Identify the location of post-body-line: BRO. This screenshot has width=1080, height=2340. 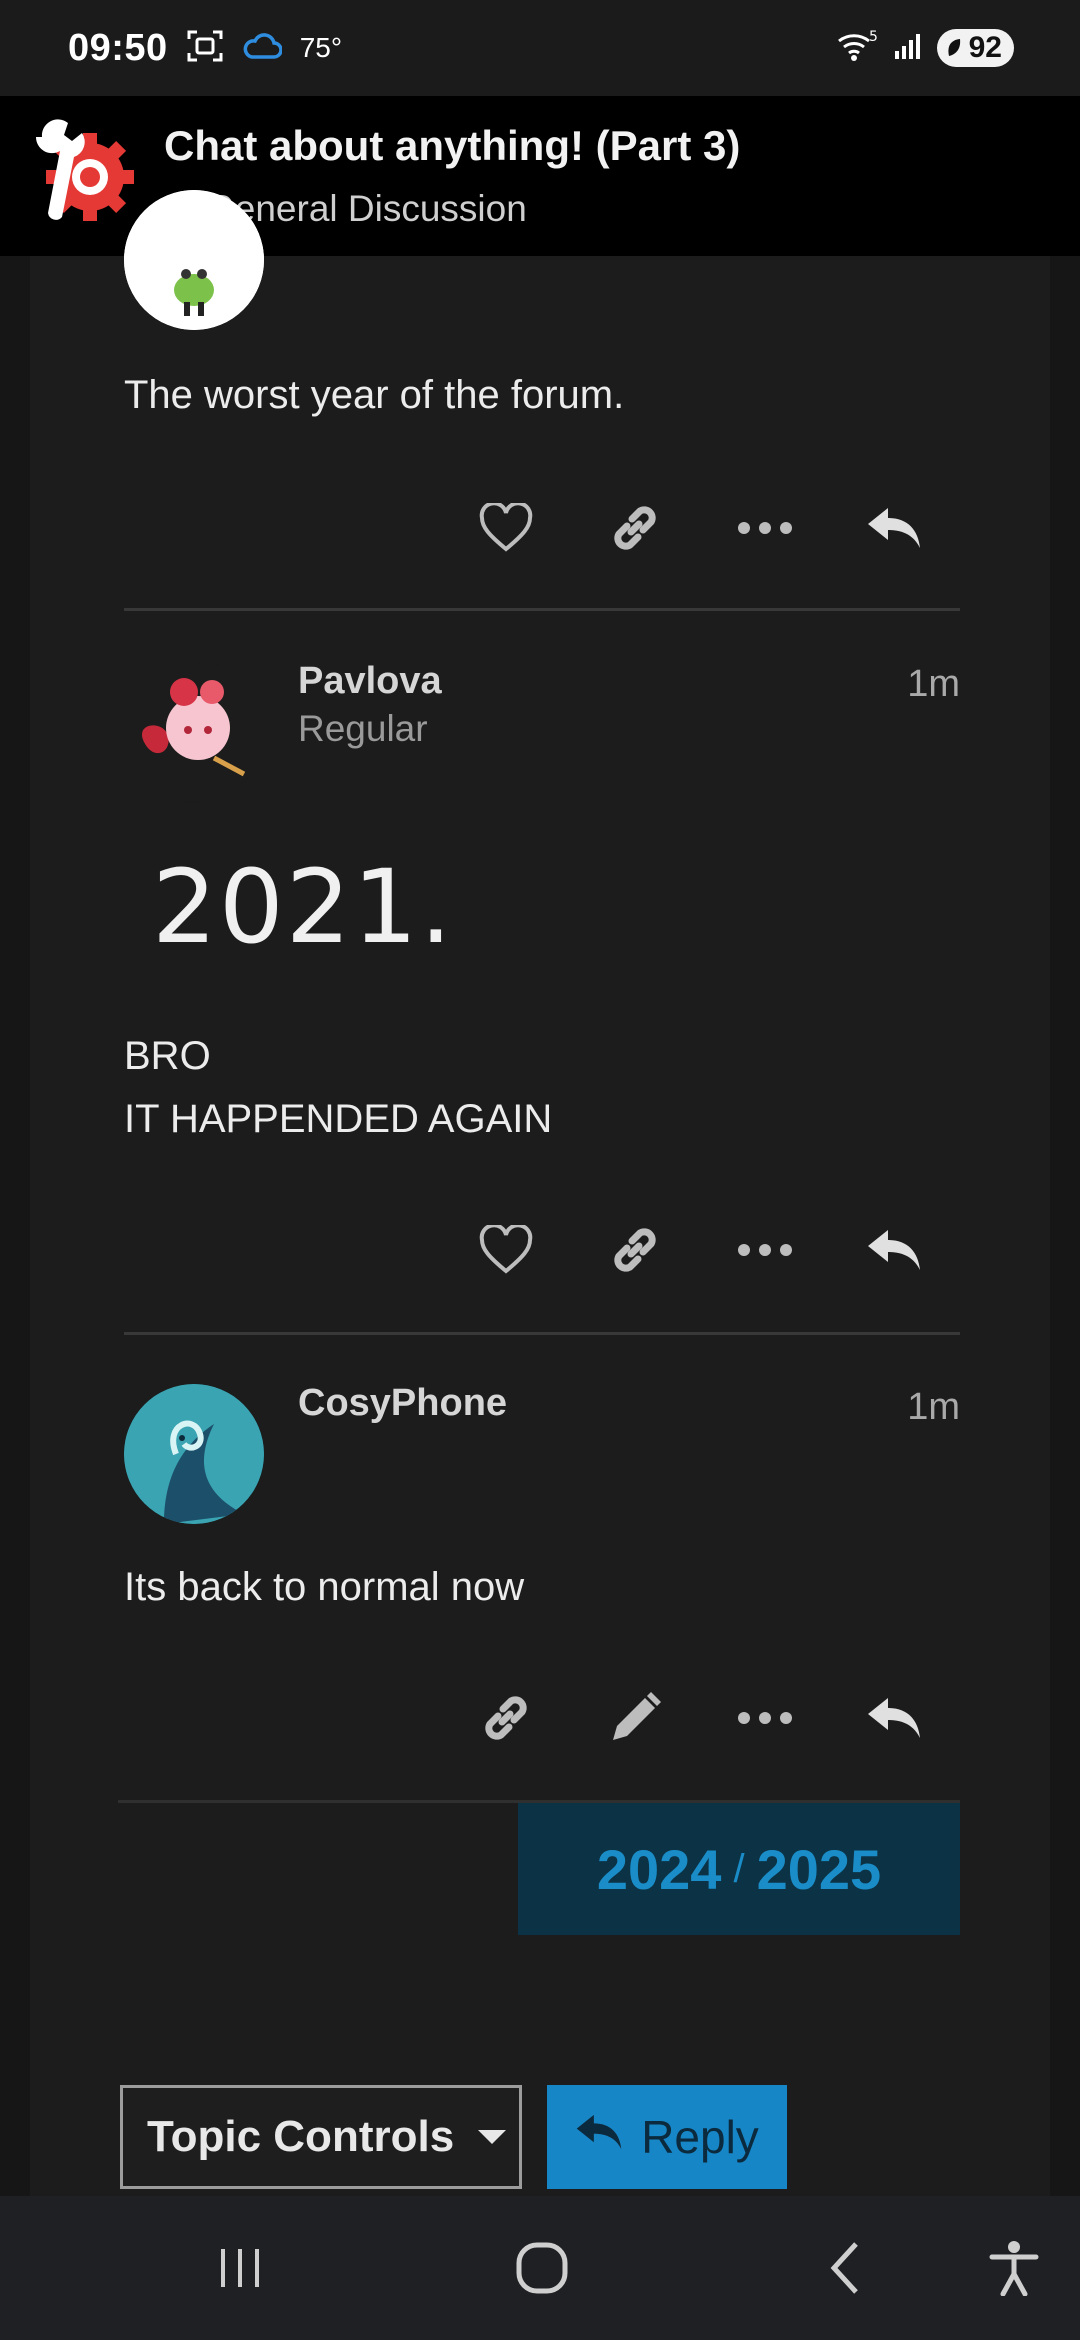
(167, 1056).